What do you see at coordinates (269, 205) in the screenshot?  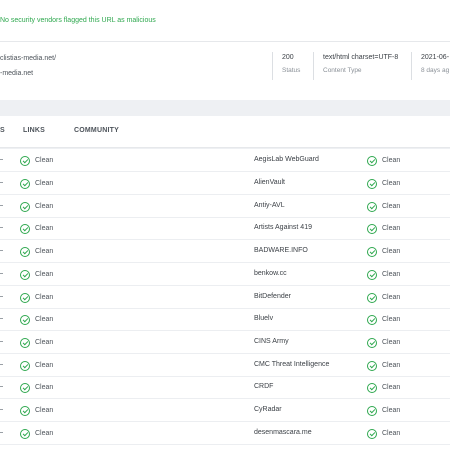 I see `vendor-name: Antiy-AVL` at bounding box center [269, 205].